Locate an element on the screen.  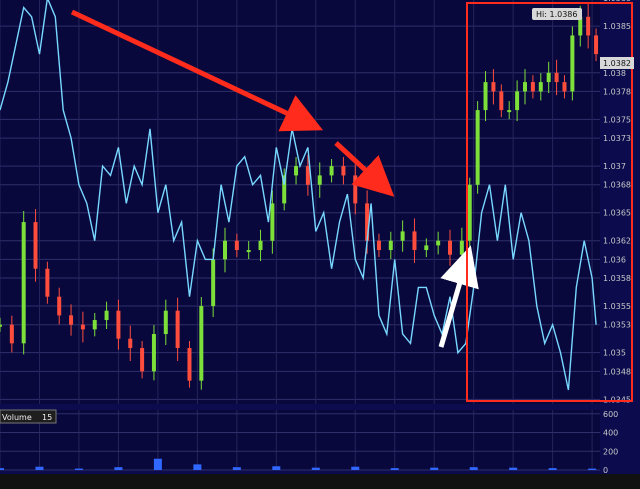
price-y-tick-label: 1.0368 is located at coordinates (617, 185).